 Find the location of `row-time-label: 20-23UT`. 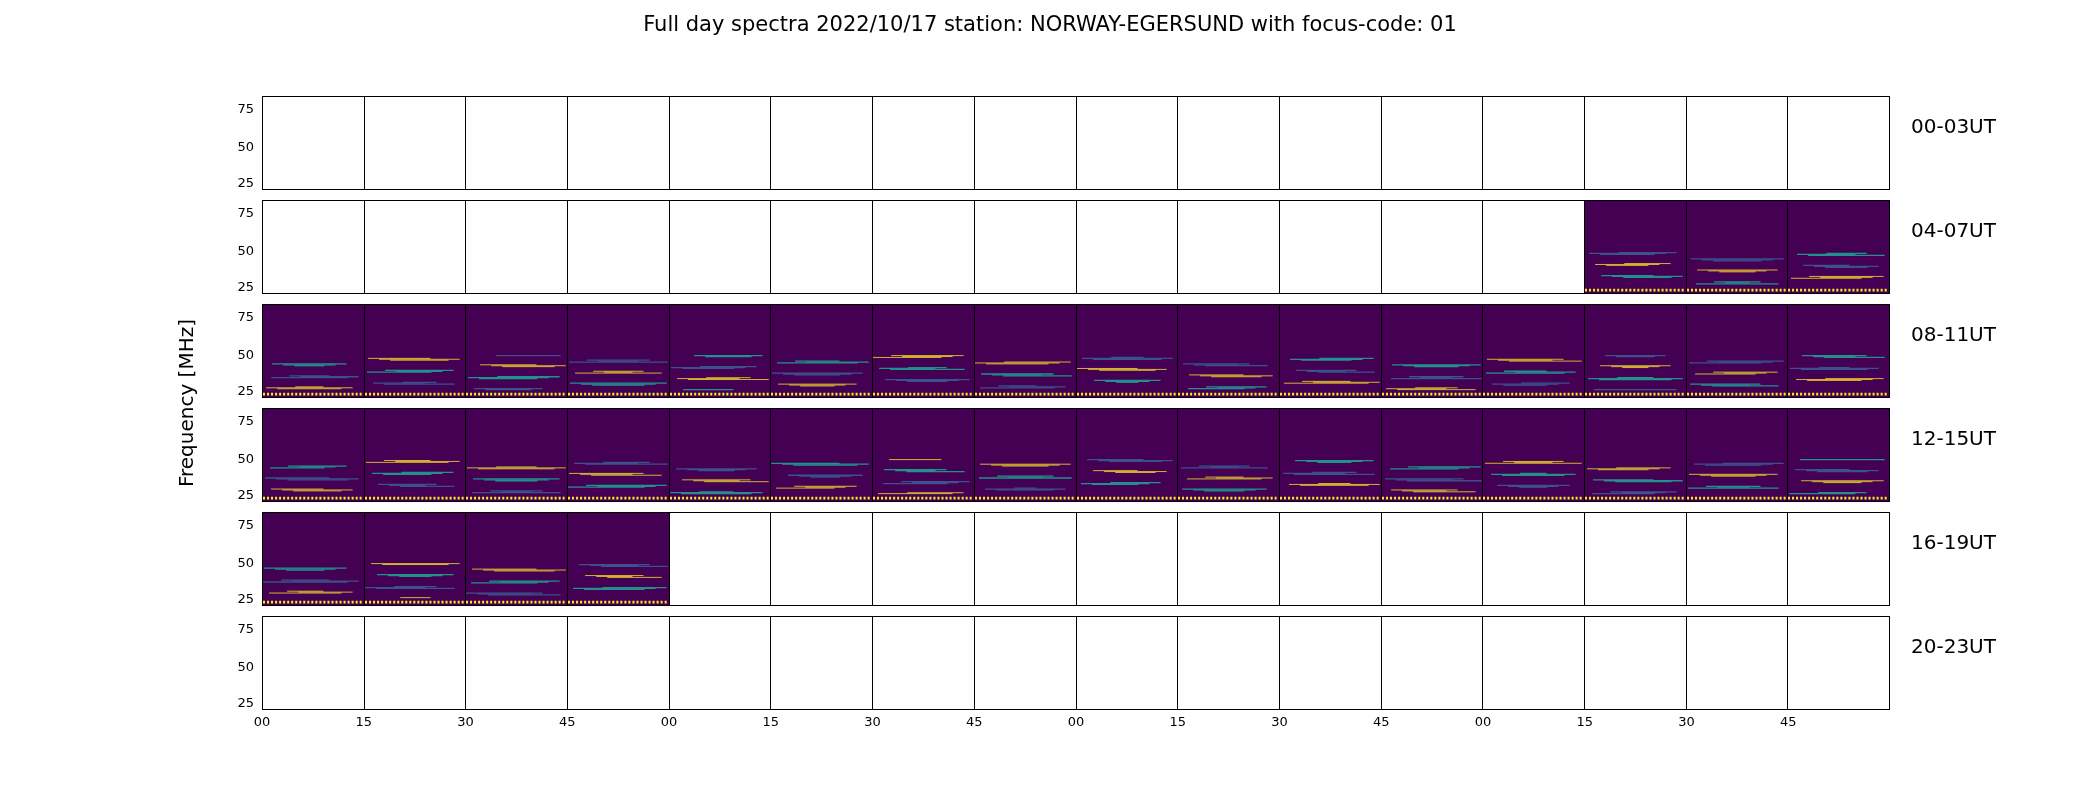

row-time-label: 20-23UT is located at coordinates (1953, 646).